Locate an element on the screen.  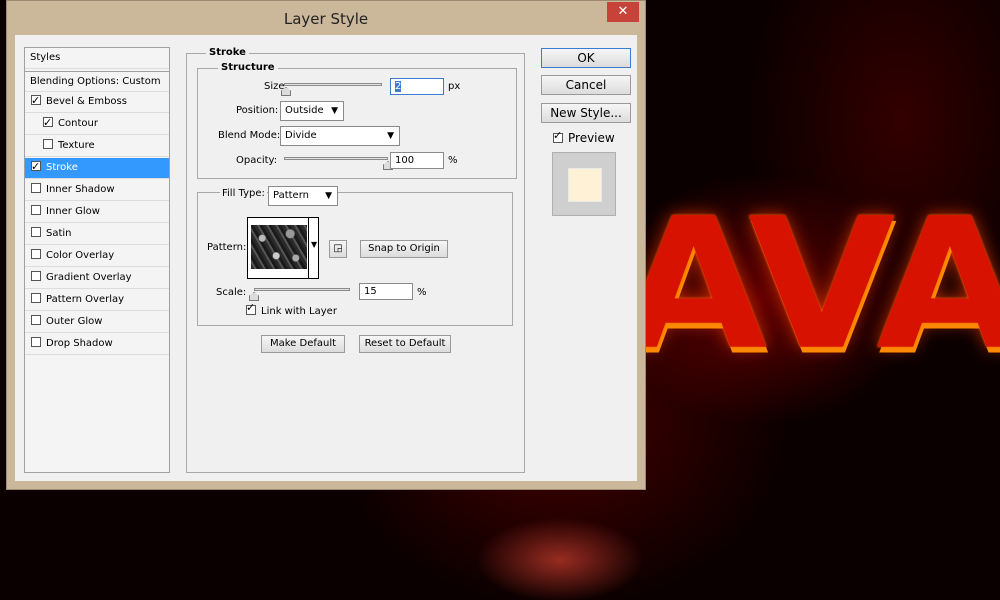
opacity-slider-track is located at coordinates (336, 158).